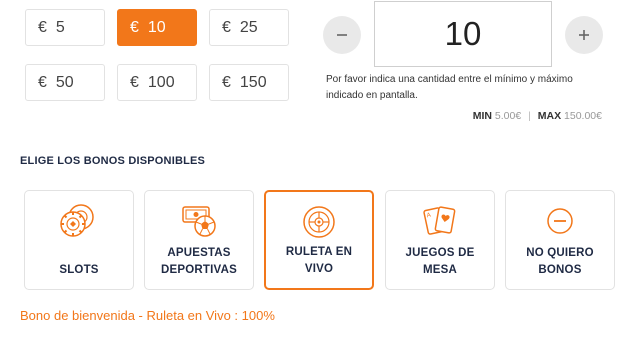 The width and height of the screenshot is (640, 360). Describe the element at coordinates (199, 253) in the screenshot. I see `bonus-label-line1: APUESTAS` at that location.